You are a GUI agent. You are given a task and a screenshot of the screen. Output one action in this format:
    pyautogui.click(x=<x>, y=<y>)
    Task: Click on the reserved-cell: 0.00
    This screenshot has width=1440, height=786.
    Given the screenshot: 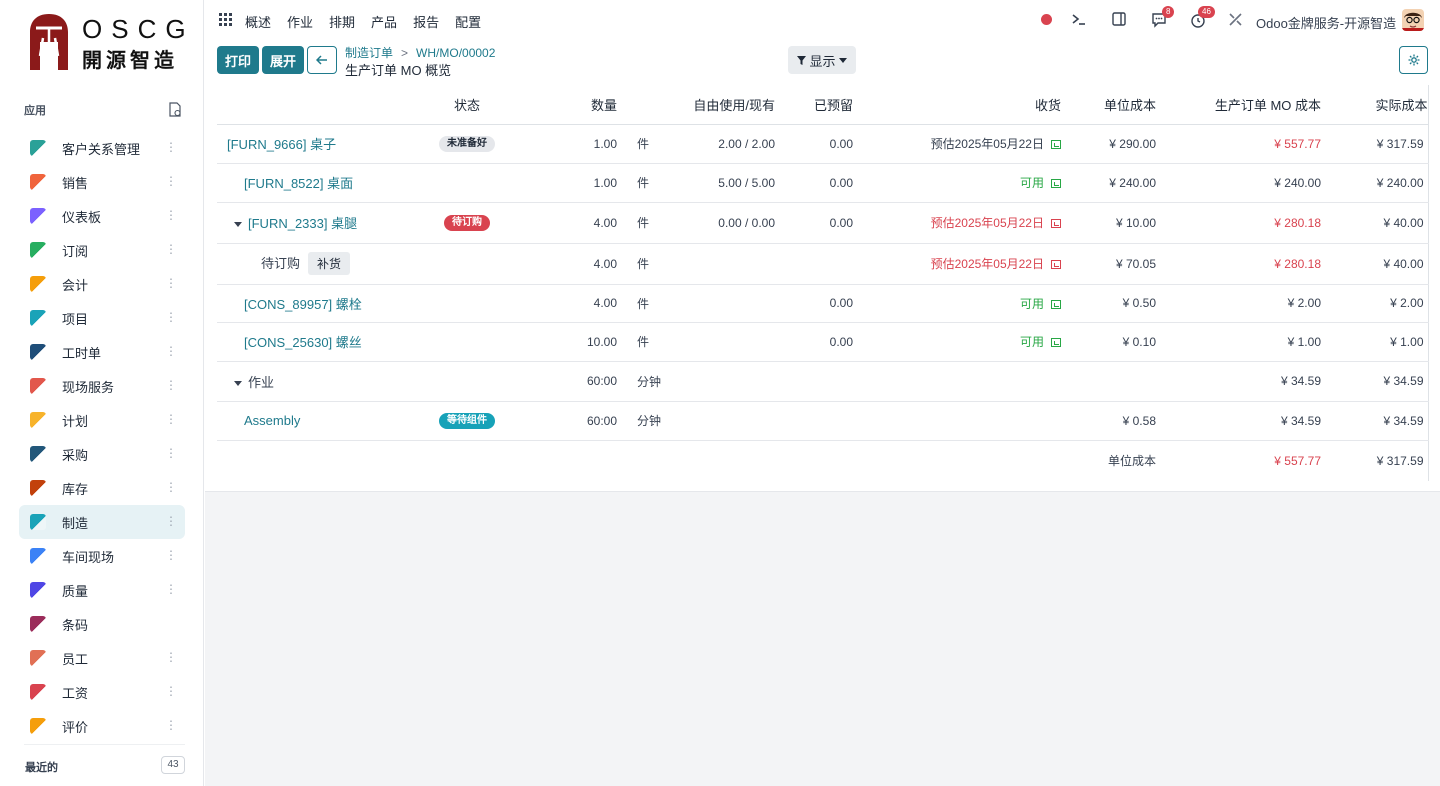 What is the action you would take?
    pyautogui.click(x=814, y=223)
    